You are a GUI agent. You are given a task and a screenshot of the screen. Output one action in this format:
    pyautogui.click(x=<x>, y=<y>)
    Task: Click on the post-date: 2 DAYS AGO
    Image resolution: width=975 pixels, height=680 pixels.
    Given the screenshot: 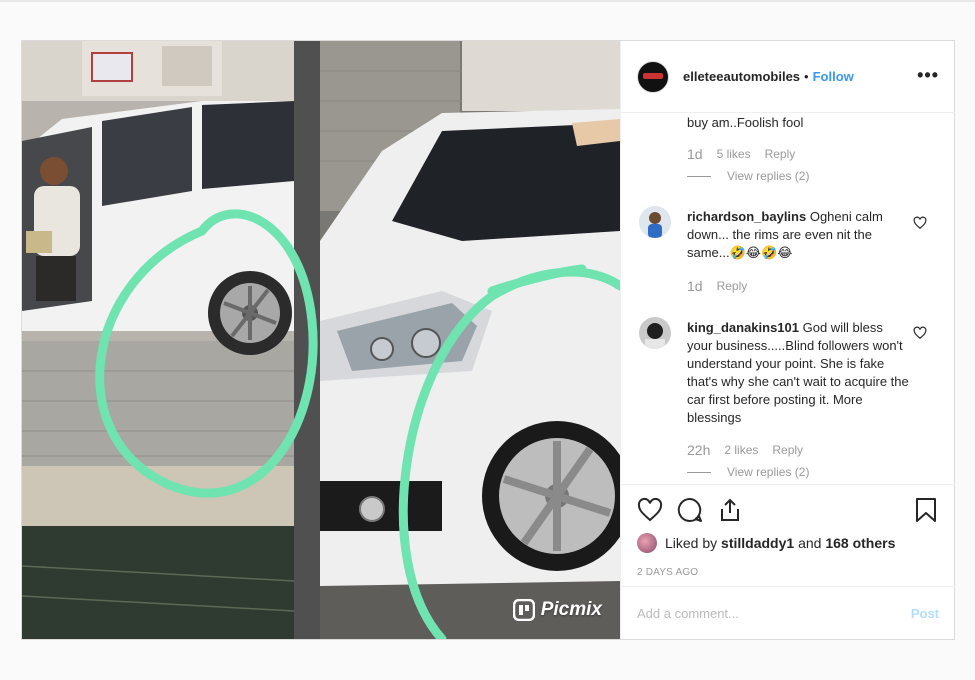 What is the action you would take?
    pyautogui.click(x=667, y=572)
    